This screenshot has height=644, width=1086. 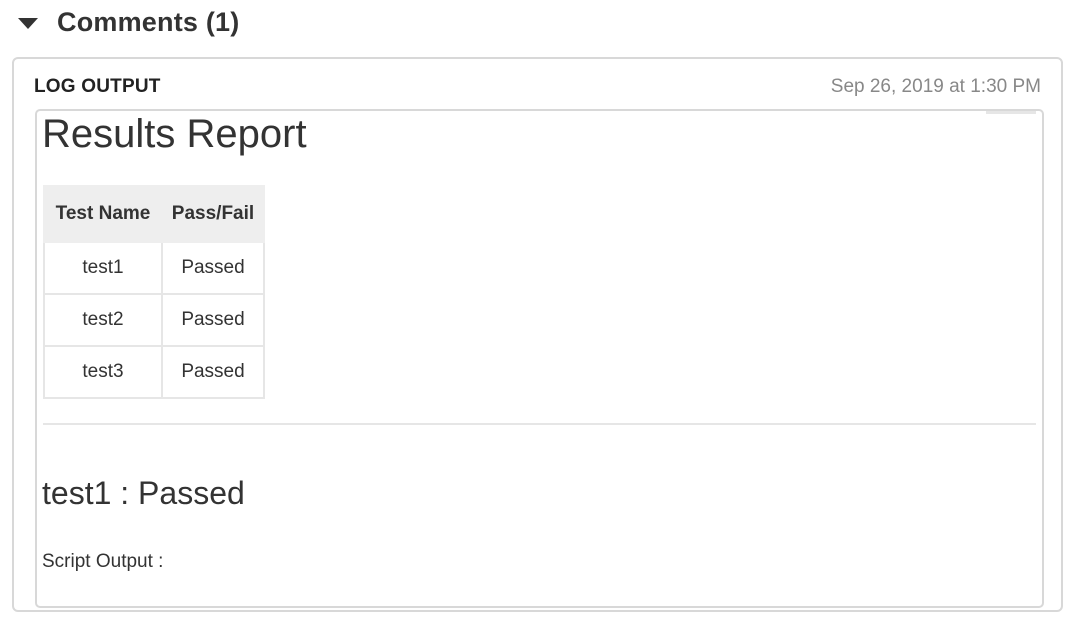 I want to click on comments-section-title: Comments (1), so click(x=148, y=21).